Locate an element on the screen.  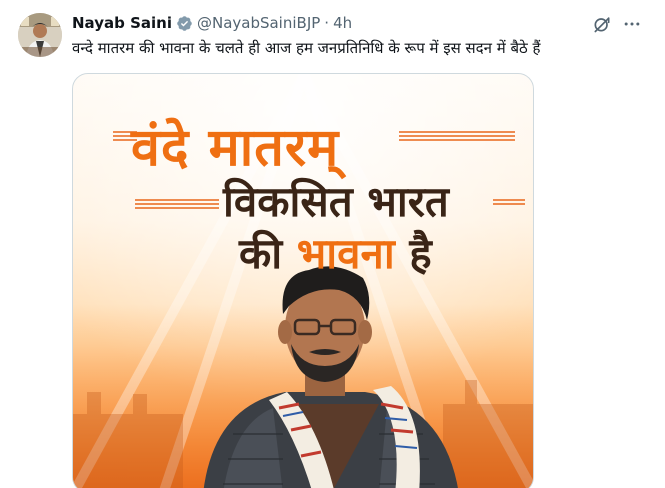
poster-headline: वंदे मातरम् is located at coordinates (235, 148).